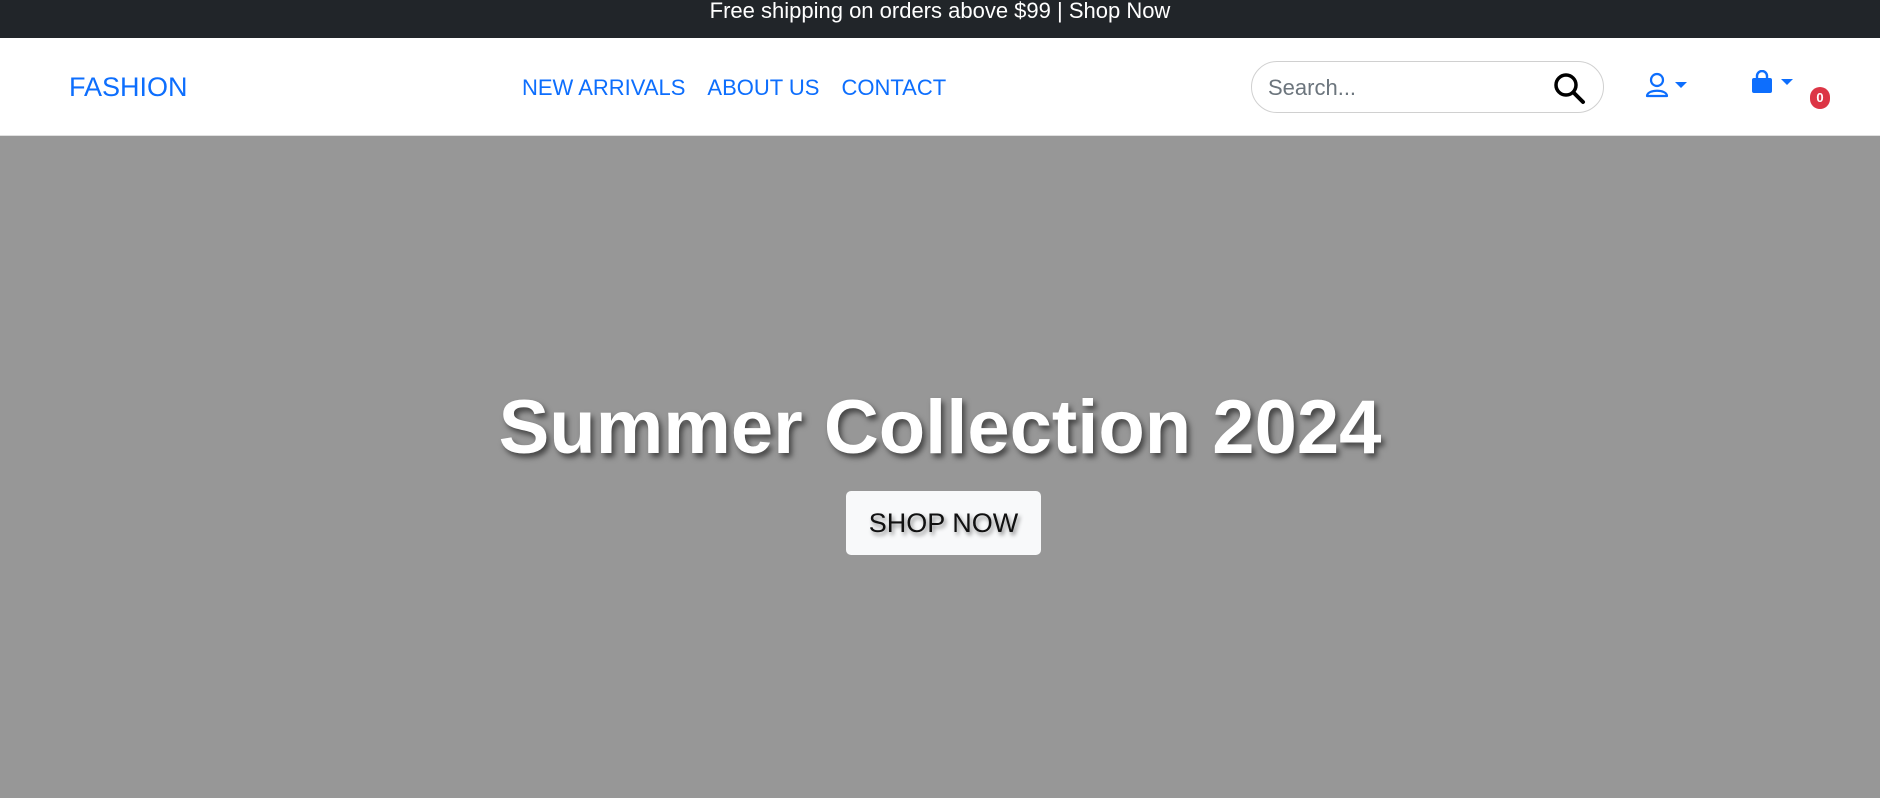 Image resolution: width=1880 pixels, height=801 pixels. What do you see at coordinates (1762, 81) in the screenshot?
I see `shopping-bag-icon` at bounding box center [1762, 81].